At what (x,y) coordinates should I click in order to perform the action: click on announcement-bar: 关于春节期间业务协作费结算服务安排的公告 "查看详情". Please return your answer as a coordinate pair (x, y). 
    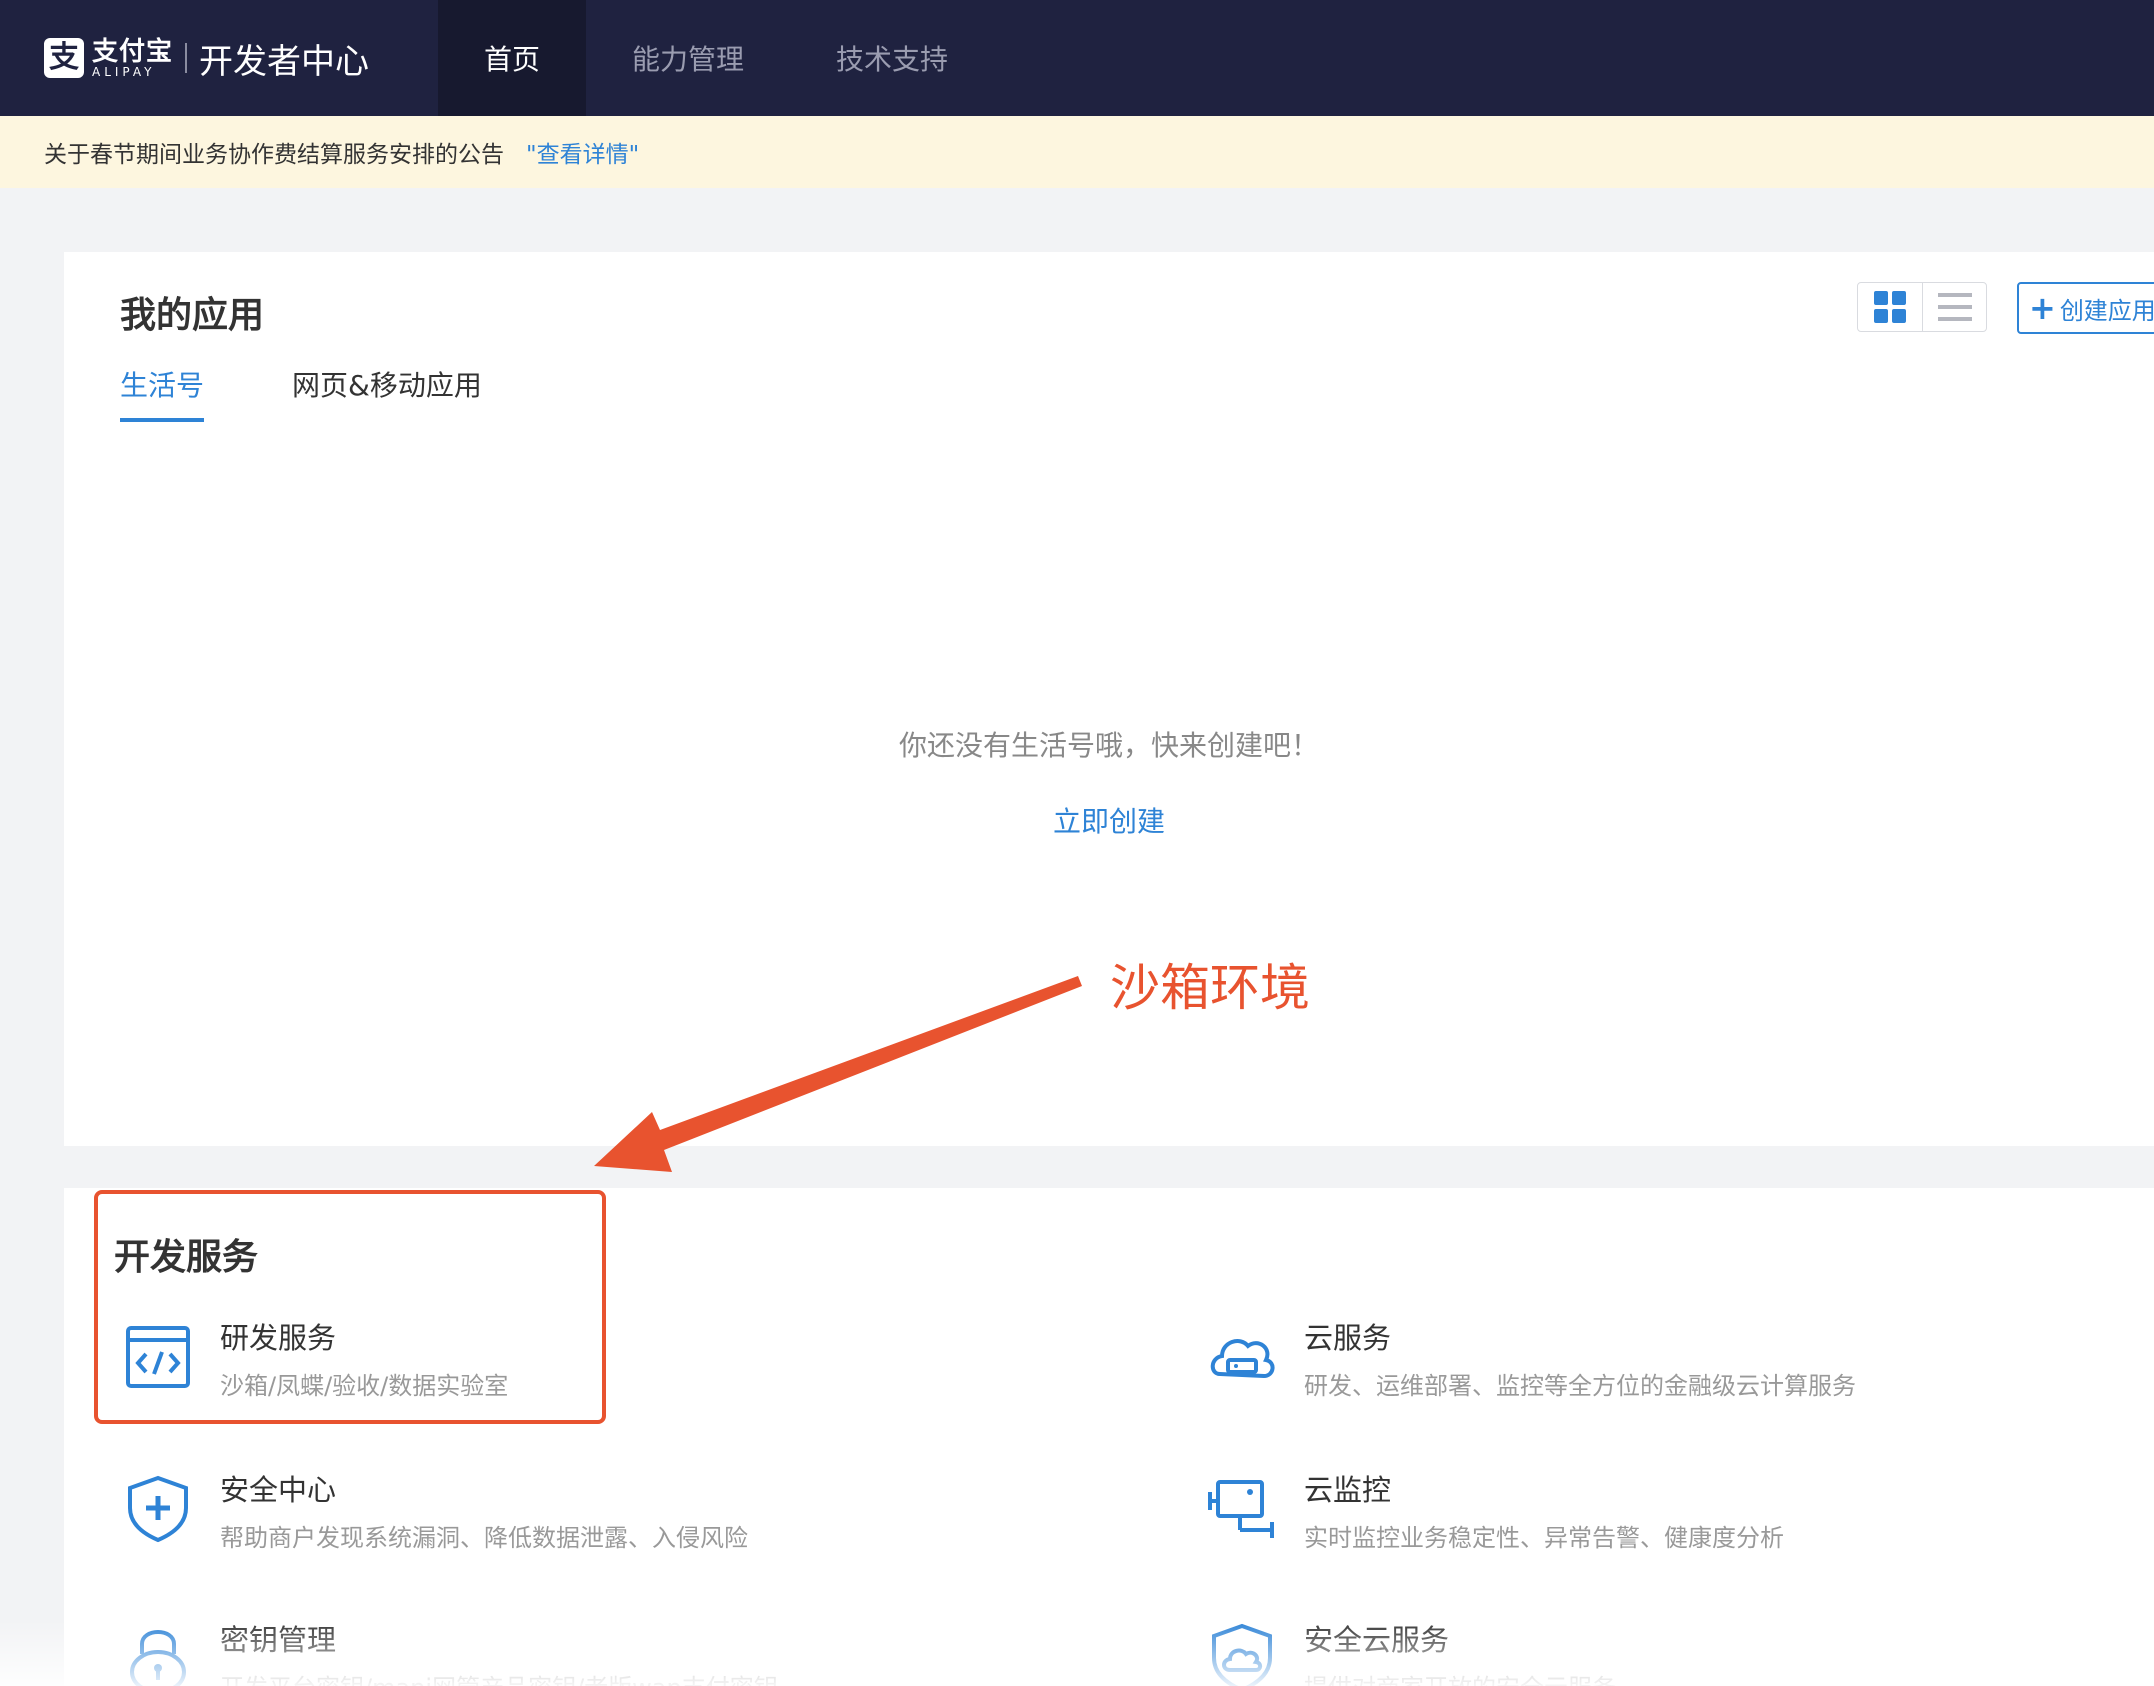
    Looking at the image, I should click on (1077, 152).